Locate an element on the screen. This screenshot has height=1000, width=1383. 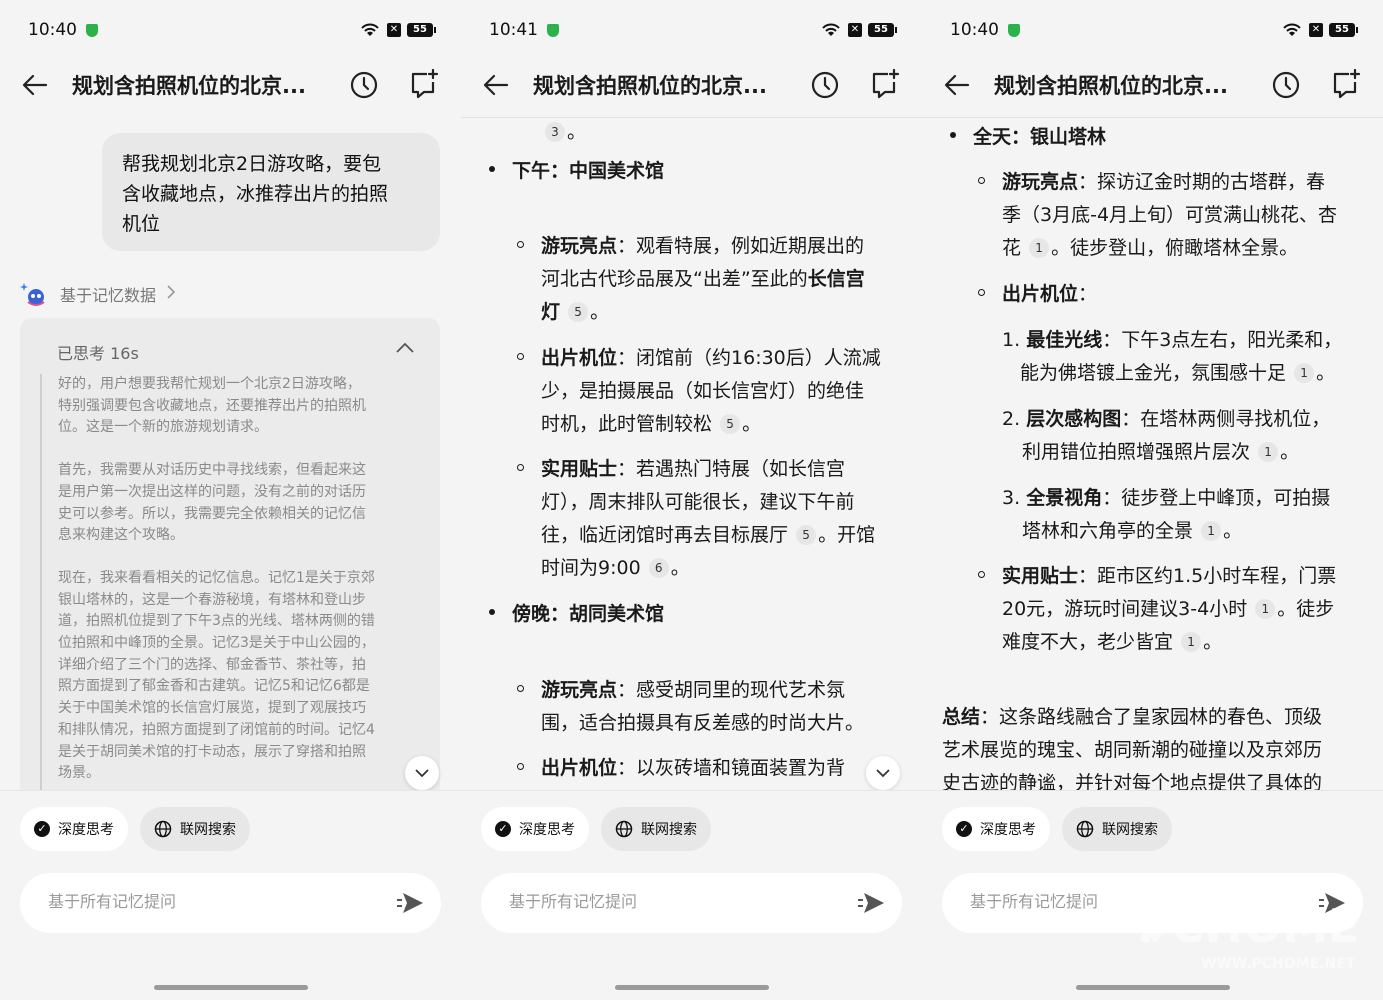
thinking-line: 和排队情况，拍照方面提到了闭馆前的时间。记忆4 is located at coordinates (216, 729).